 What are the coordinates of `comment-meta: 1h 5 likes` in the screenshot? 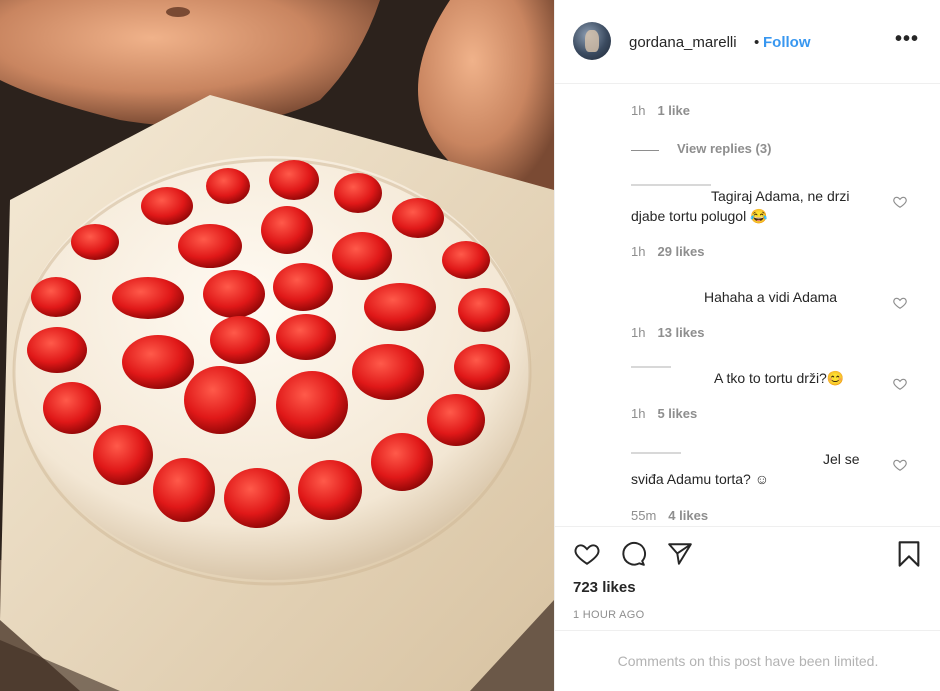 It's located at (664, 413).